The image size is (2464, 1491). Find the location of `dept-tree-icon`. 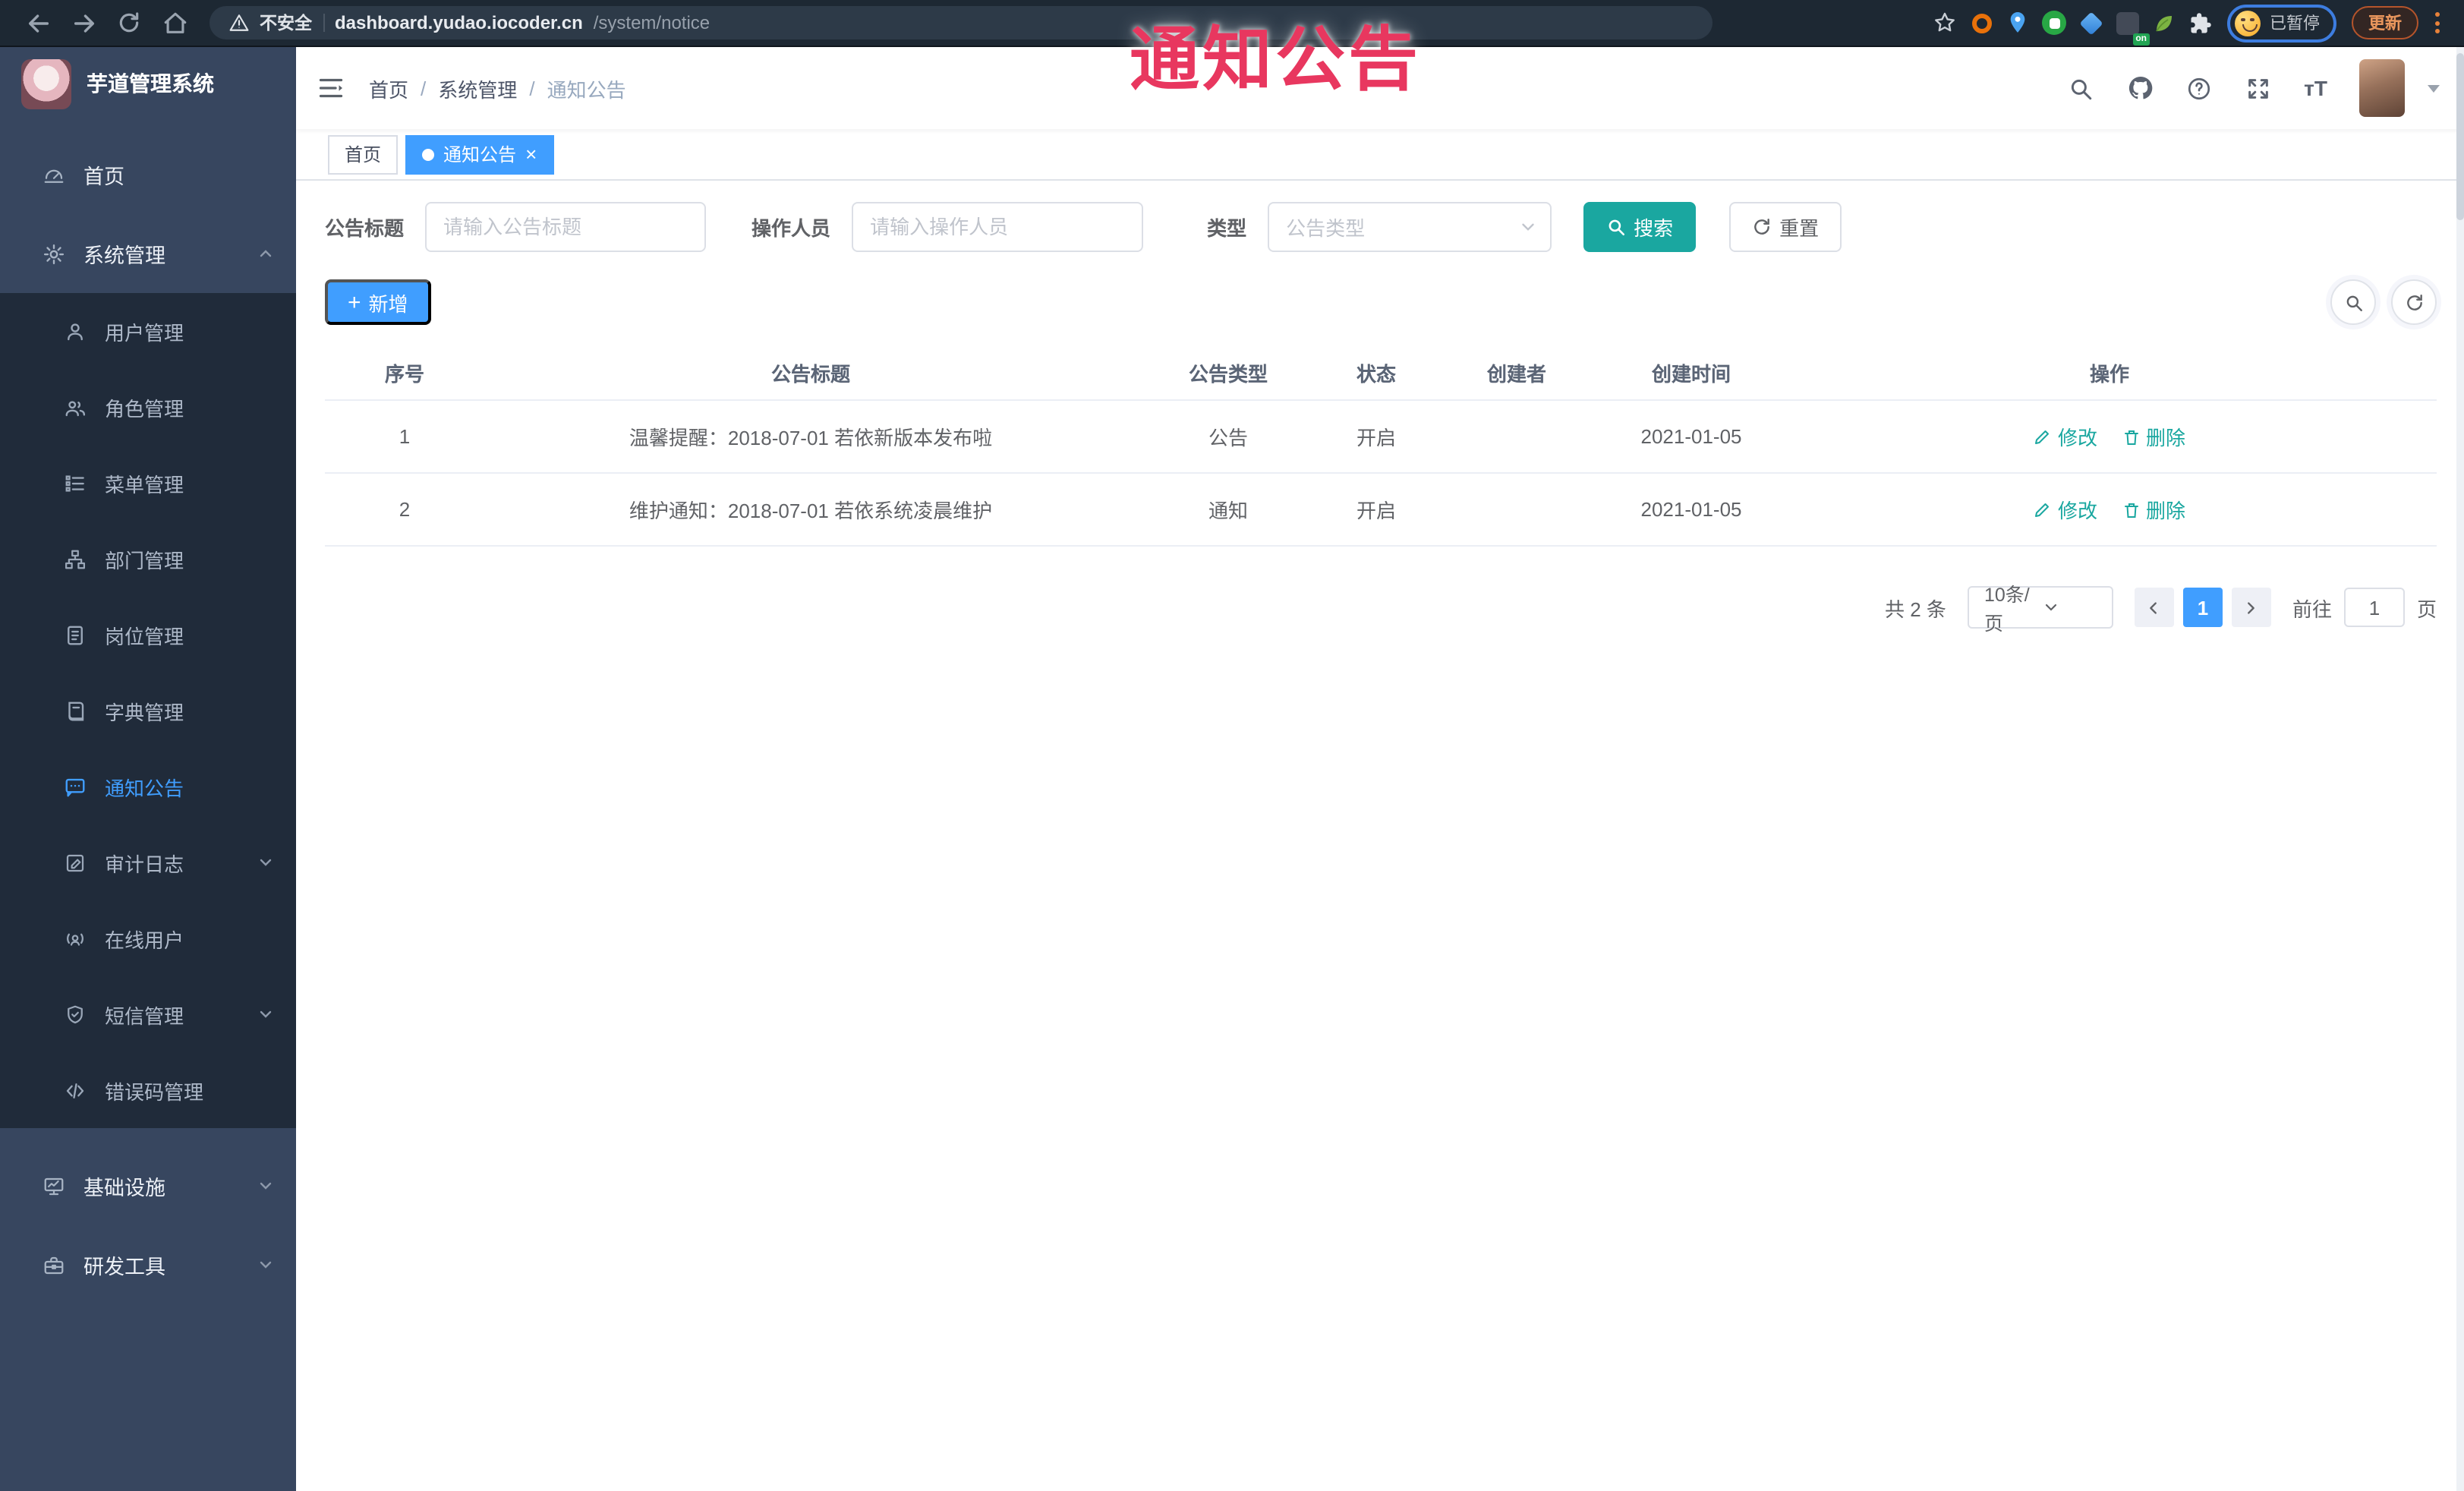

dept-tree-icon is located at coordinates (75, 558).